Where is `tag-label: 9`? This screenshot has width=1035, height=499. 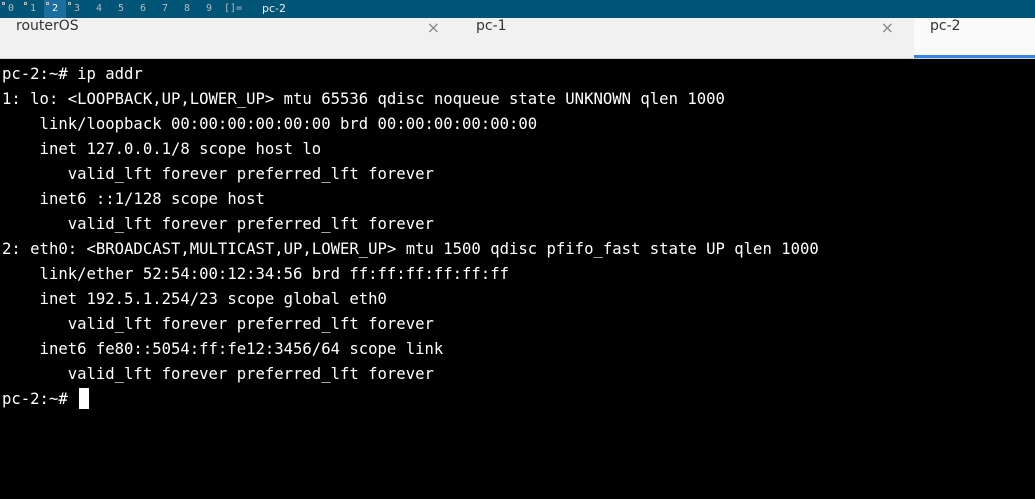
tag-label: 9 is located at coordinates (209, 8).